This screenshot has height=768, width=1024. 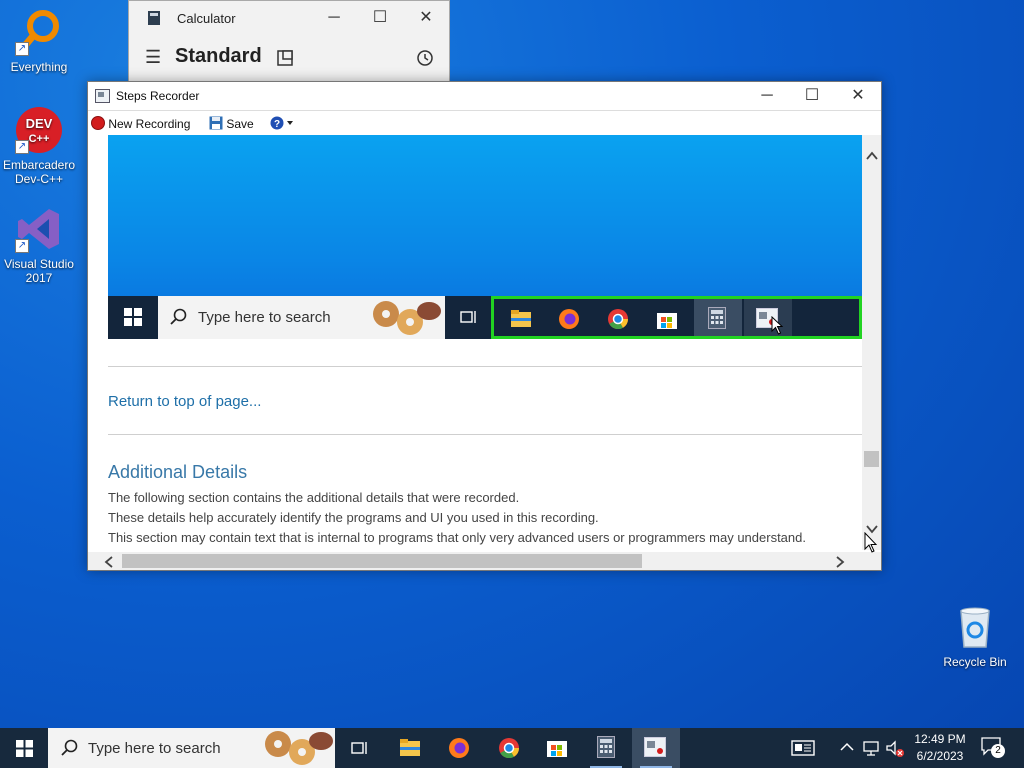 What do you see at coordinates (975, 662) in the screenshot?
I see `desktop-icon-label: Recycle Bin` at bounding box center [975, 662].